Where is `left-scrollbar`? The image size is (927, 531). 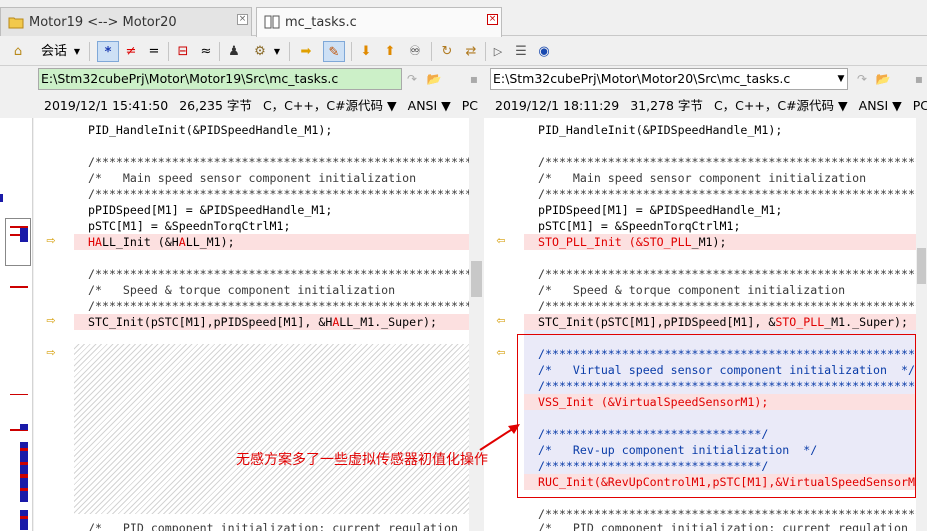 left-scrollbar is located at coordinates (476, 324).